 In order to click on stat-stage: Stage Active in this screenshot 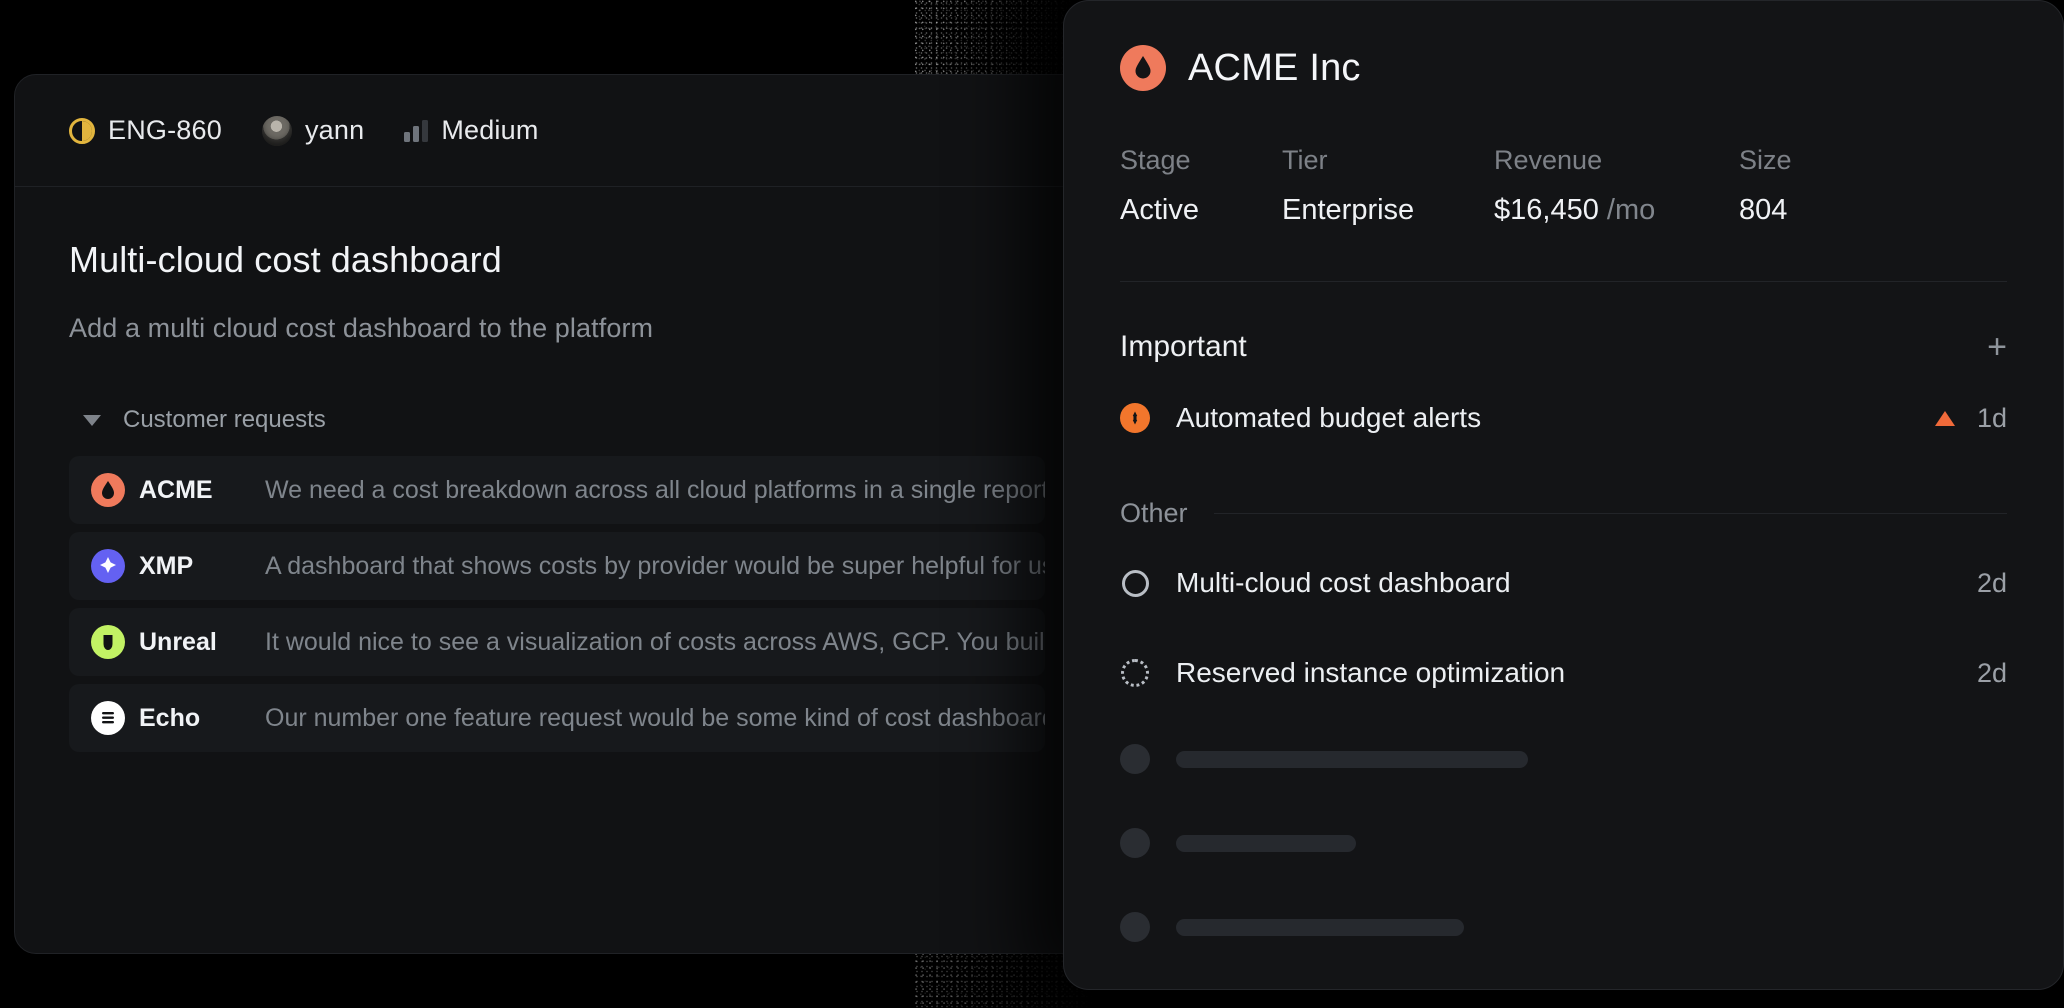, I will do `click(1201, 186)`.